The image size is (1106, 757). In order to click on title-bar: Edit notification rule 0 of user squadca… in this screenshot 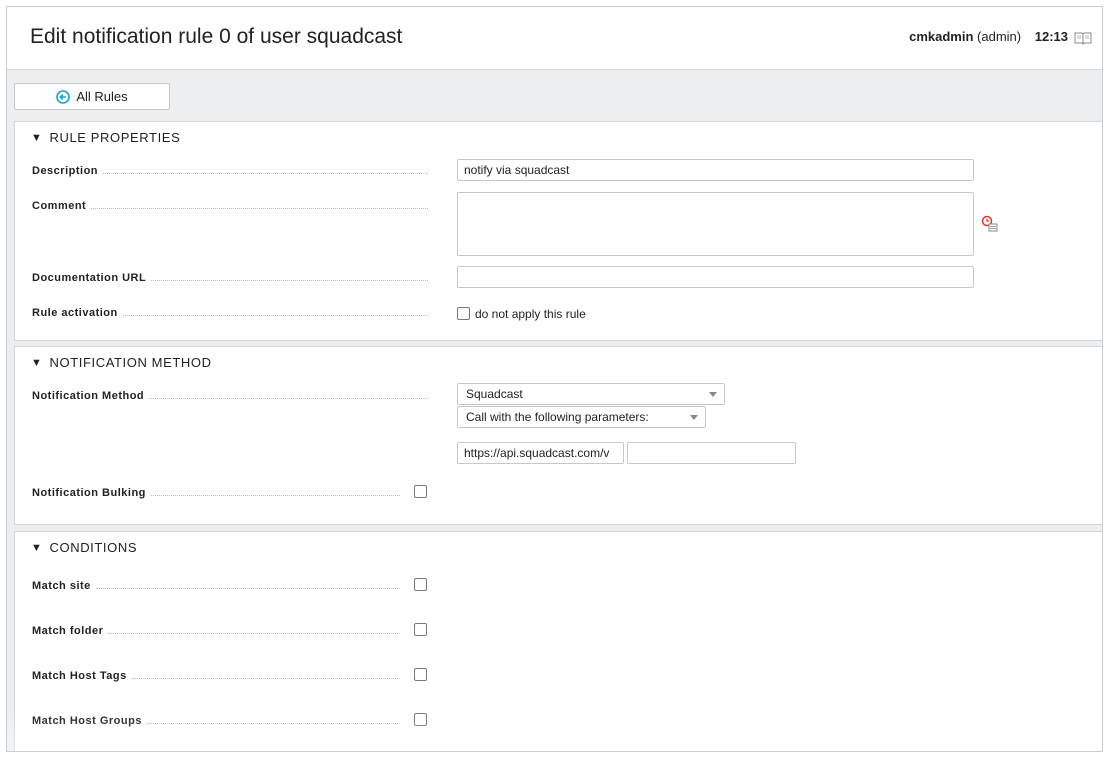, I will do `click(554, 38)`.